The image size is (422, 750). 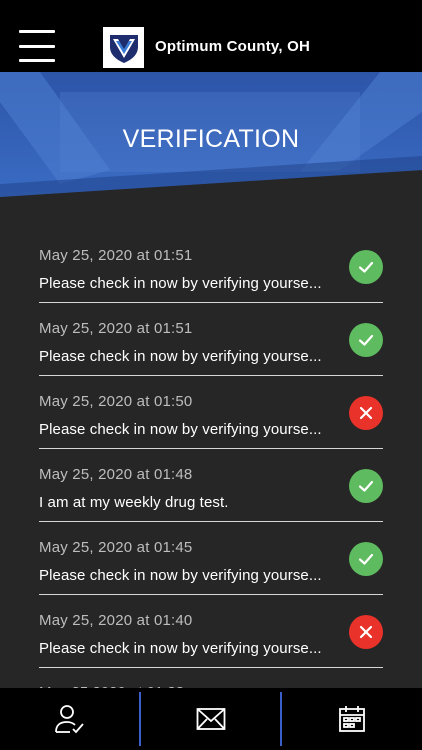 What do you see at coordinates (37, 46) in the screenshot?
I see `menu-button` at bounding box center [37, 46].